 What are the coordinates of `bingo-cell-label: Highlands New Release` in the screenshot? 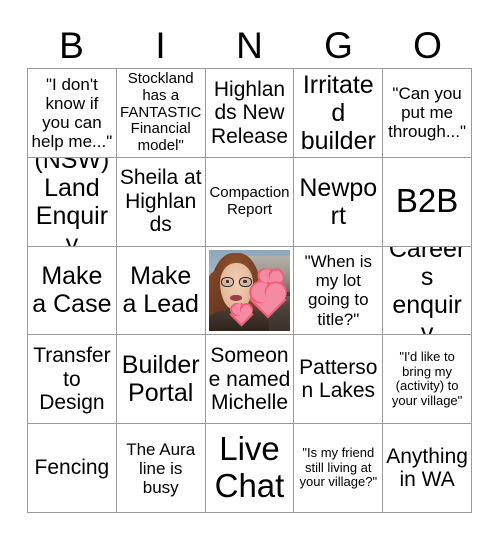 It's located at (249, 112).